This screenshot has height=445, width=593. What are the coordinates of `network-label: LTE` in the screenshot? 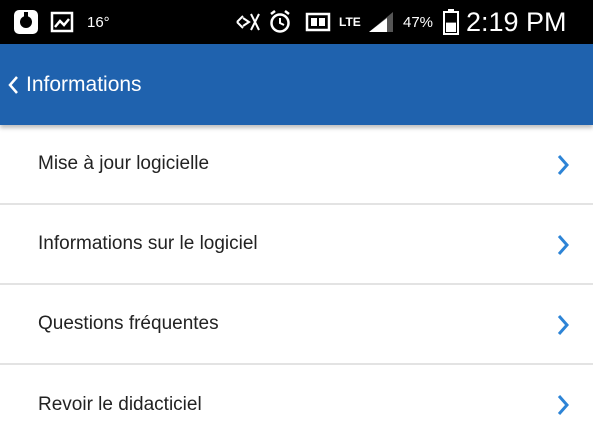 It's located at (350, 22).